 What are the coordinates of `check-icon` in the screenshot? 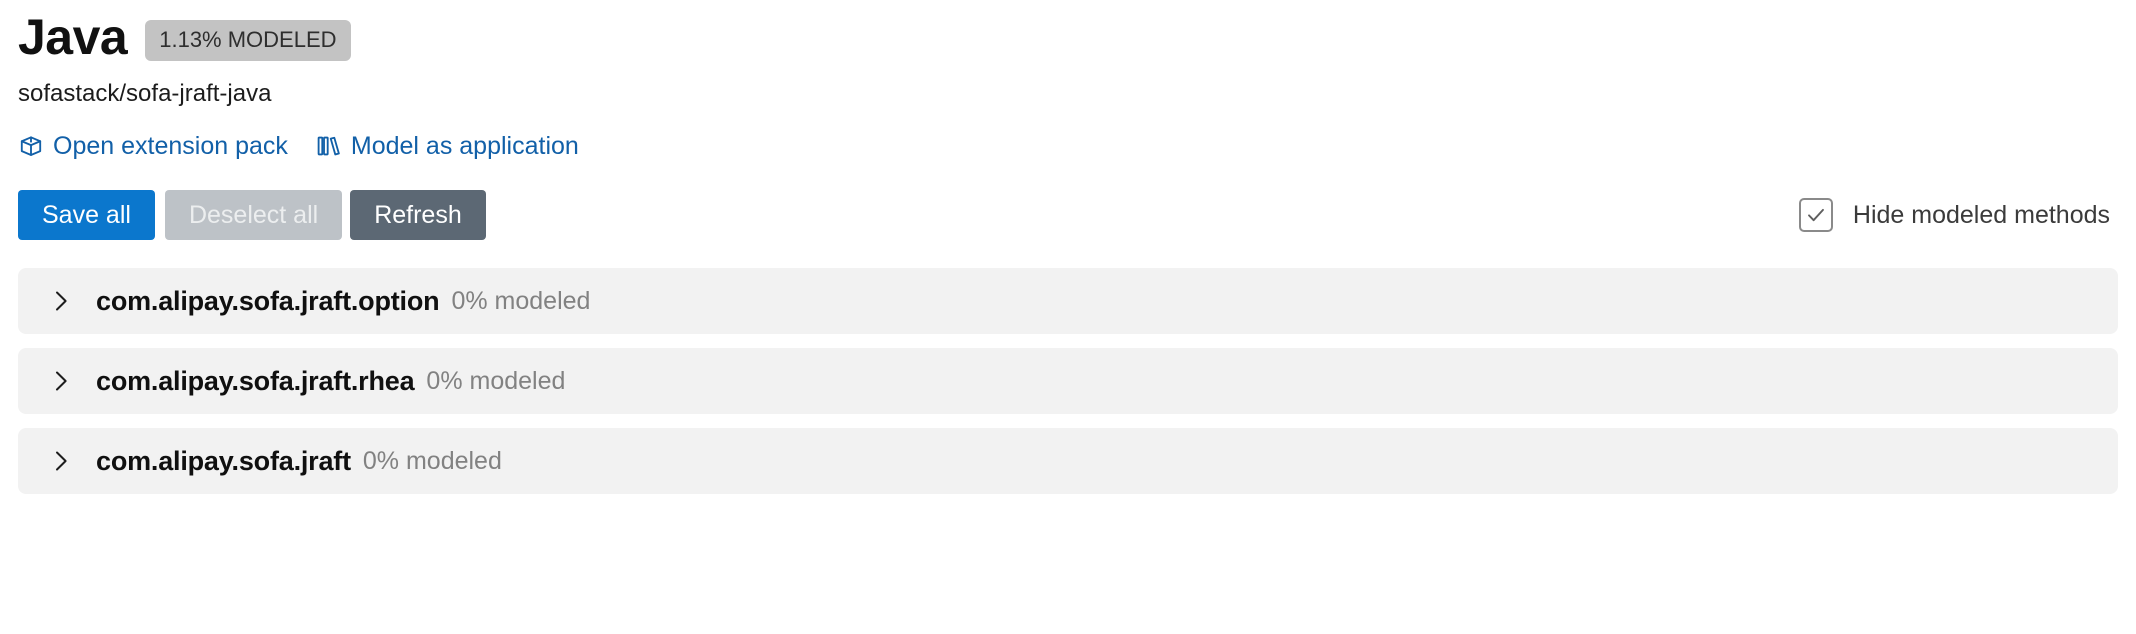 It's located at (1815, 215).